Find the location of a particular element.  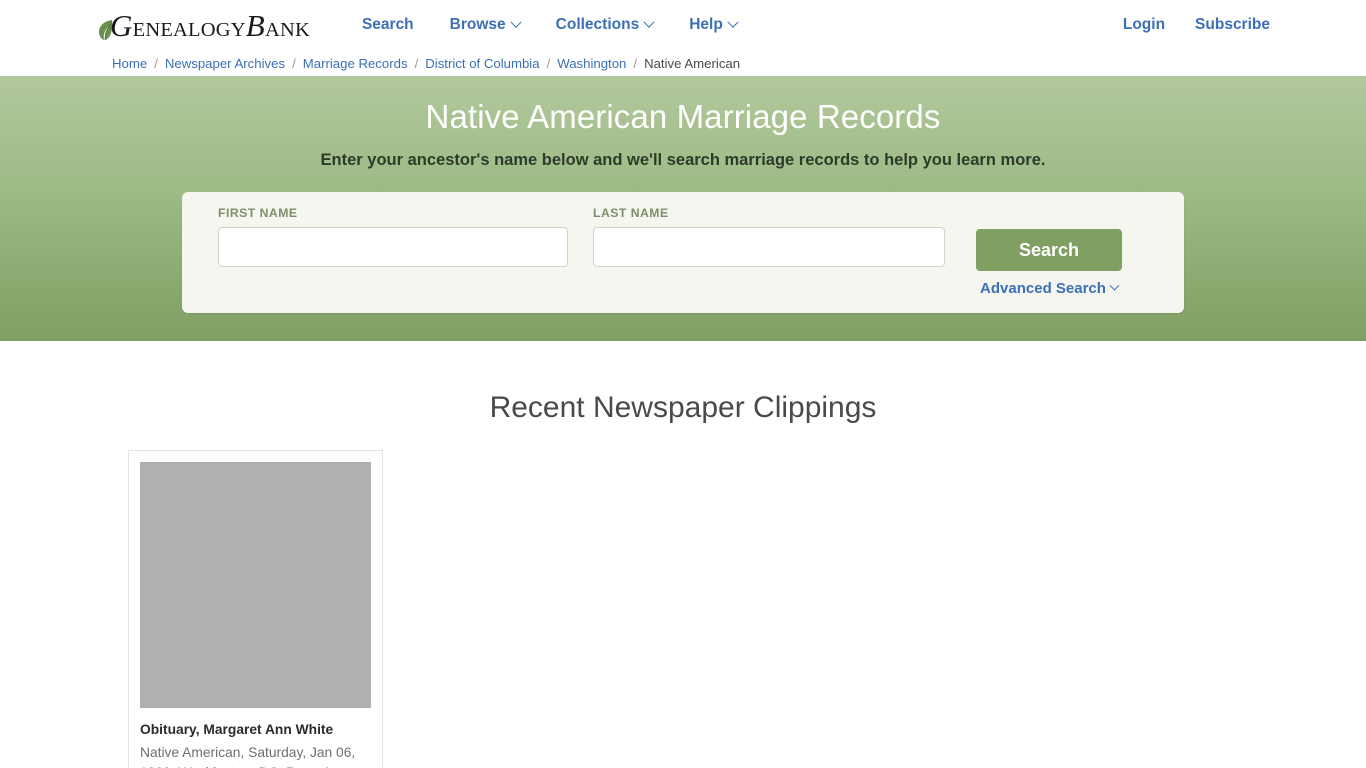

nav-item-search: Search is located at coordinates (388, 25).